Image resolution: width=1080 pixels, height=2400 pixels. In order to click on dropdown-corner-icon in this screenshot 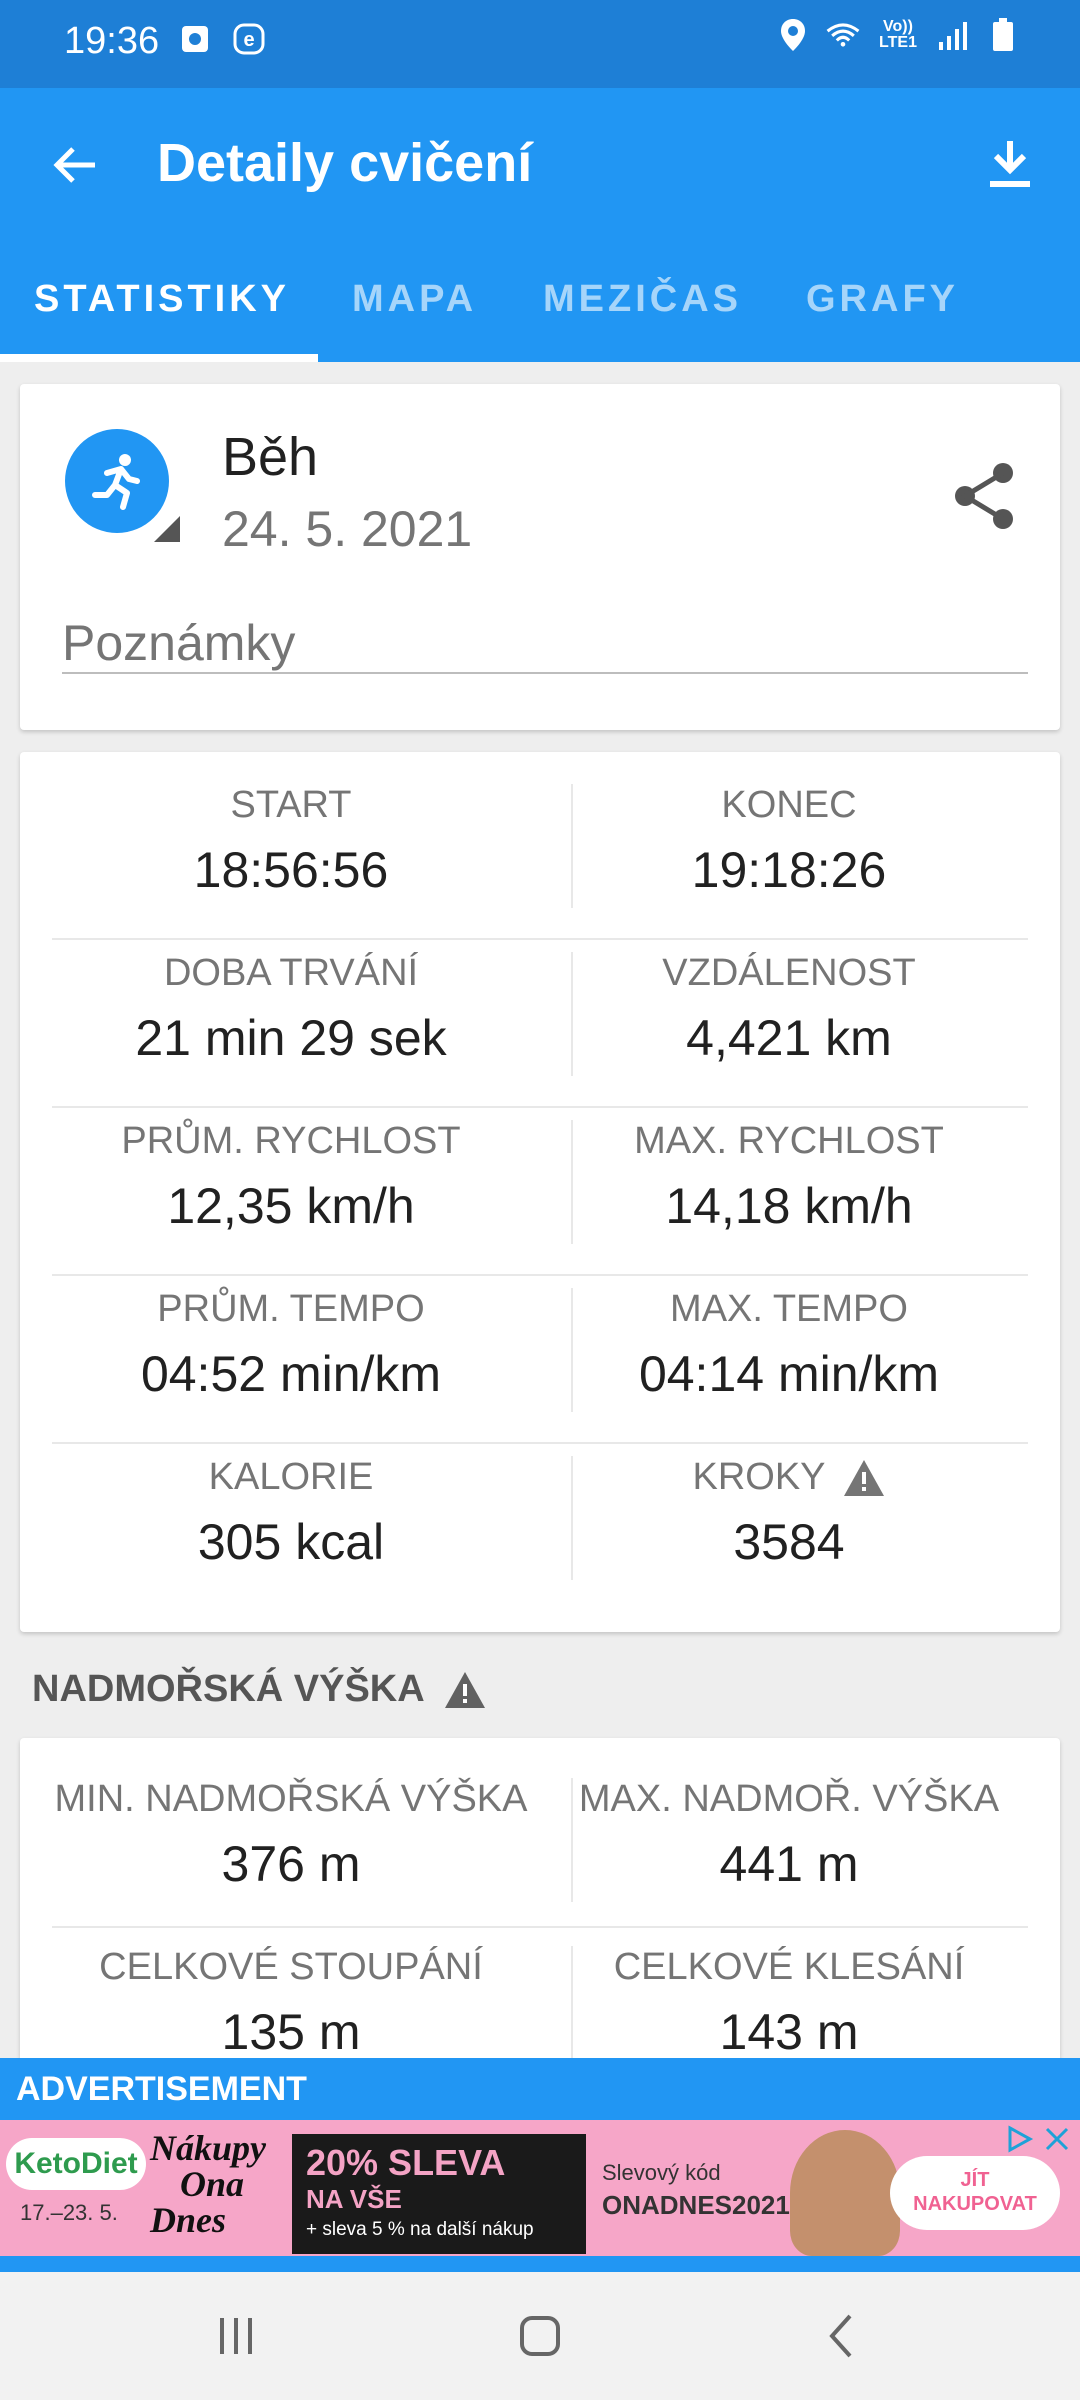, I will do `click(167, 529)`.